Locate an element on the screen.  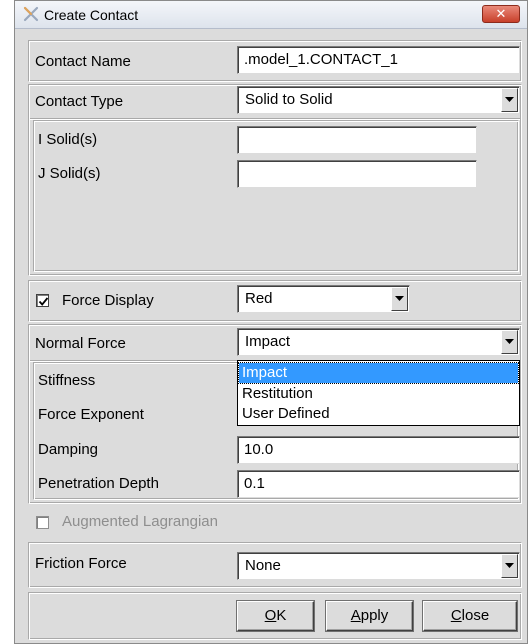
dropdown-option-restitution: Restitution is located at coordinates (378, 394).